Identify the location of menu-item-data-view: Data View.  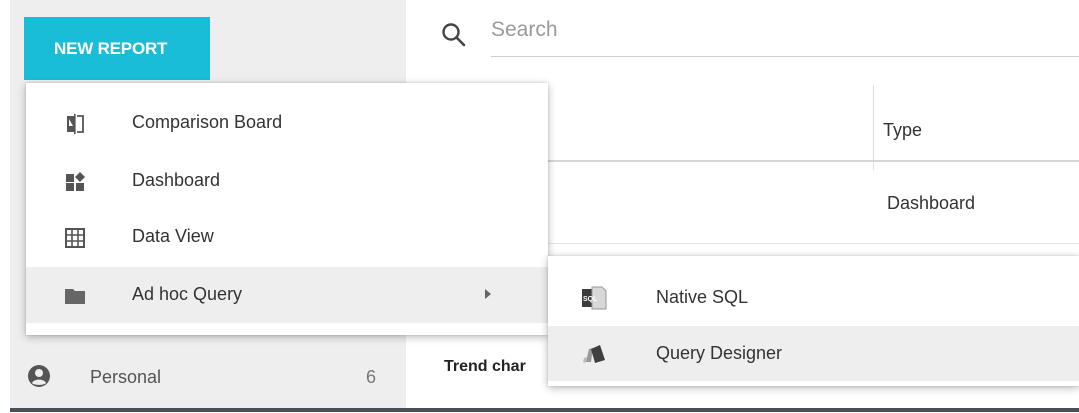
(287, 237).